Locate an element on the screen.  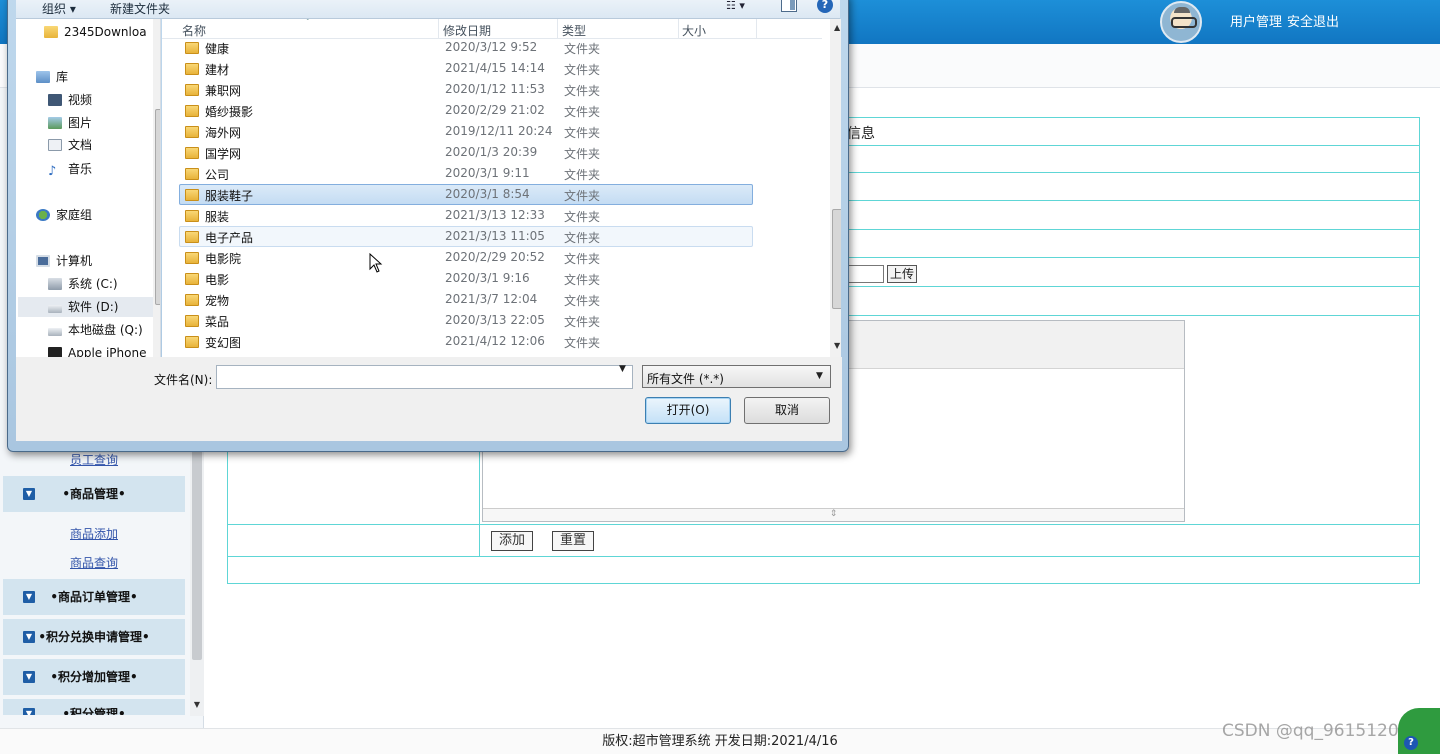
nav-item-2345downloads: 2345Downloa is located at coordinates (95, 32).